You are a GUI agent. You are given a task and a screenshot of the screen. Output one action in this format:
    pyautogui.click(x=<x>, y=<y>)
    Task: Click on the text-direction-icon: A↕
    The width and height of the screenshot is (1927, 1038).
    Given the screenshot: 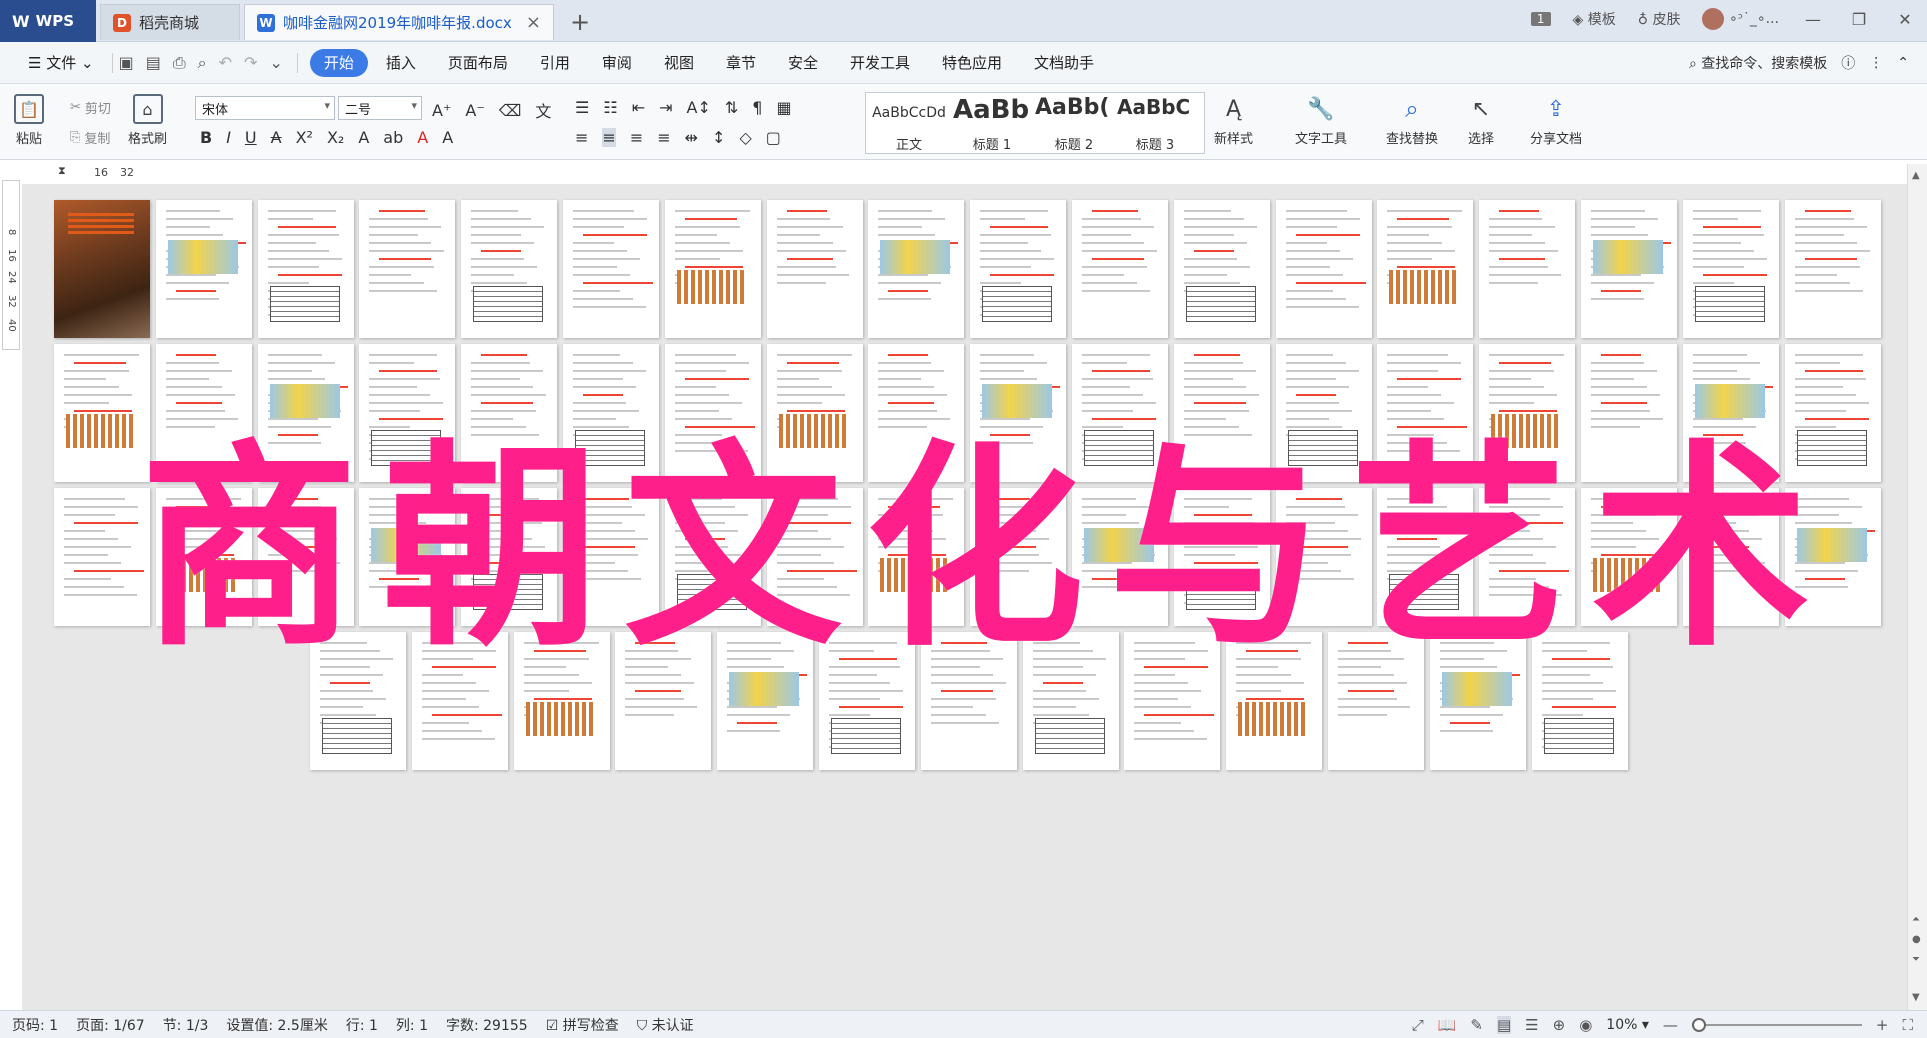 What is the action you would take?
    pyautogui.click(x=699, y=107)
    